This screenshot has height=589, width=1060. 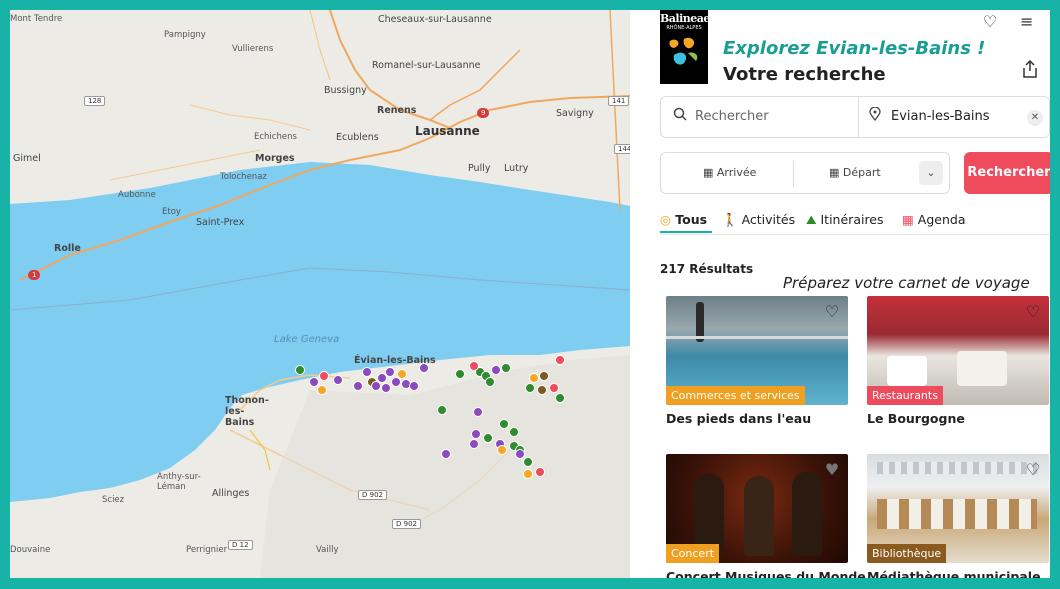 What do you see at coordinates (1030, 70) in the screenshot?
I see `share-icon` at bounding box center [1030, 70].